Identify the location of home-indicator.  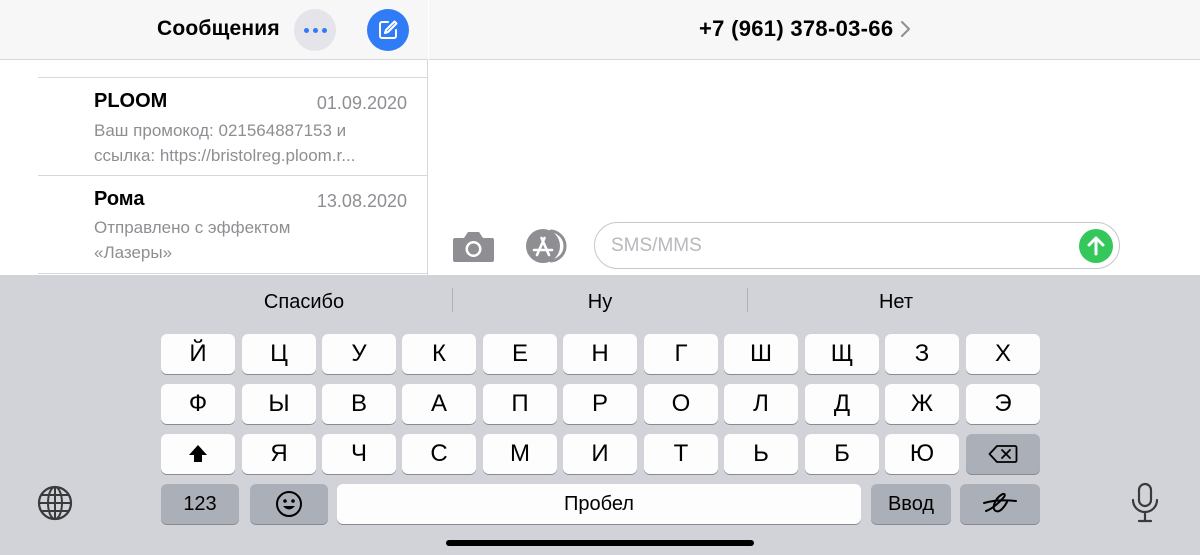
(600, 543).